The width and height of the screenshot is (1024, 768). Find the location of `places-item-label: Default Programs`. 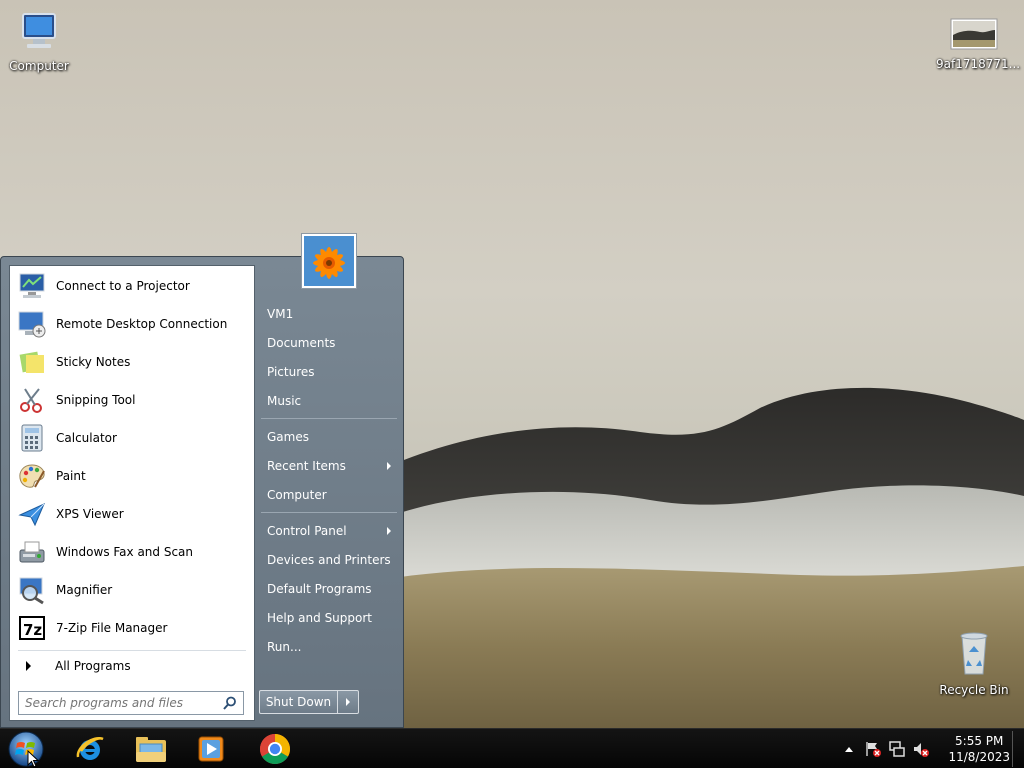

places-item-label: Default Programs is located at coordinates (319, 589).